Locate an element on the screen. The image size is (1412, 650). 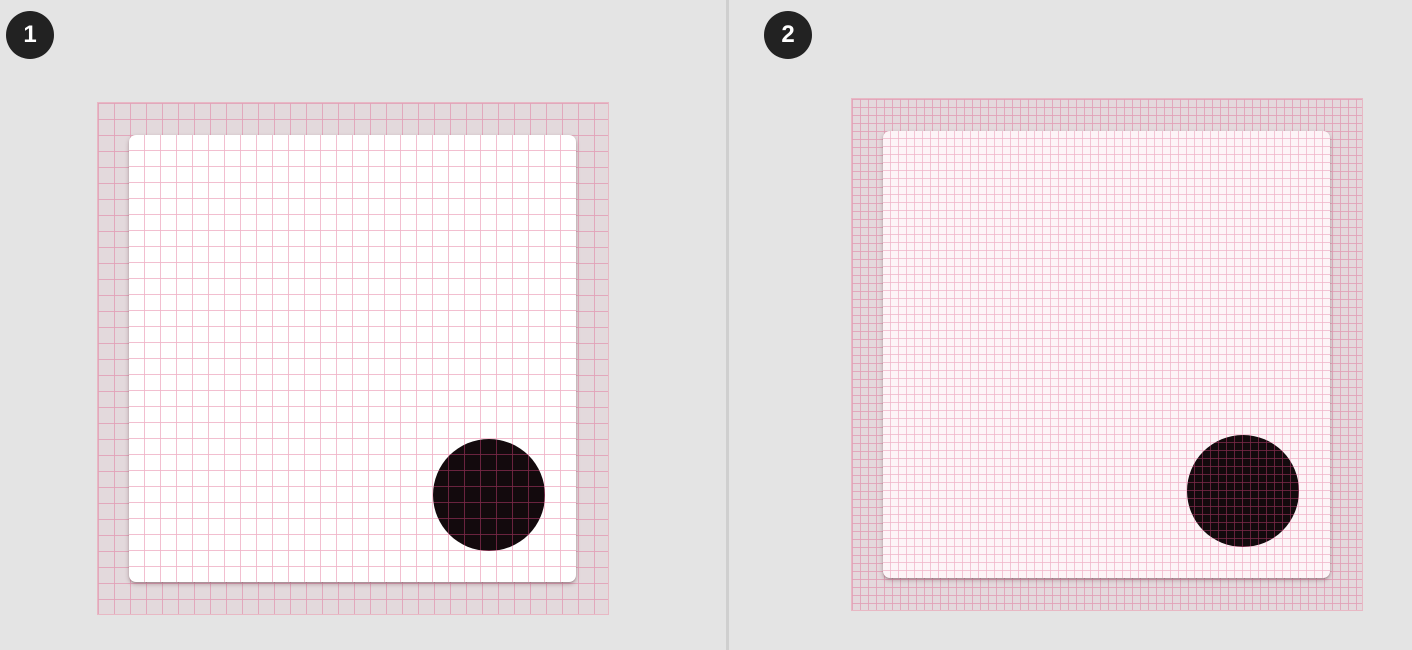
step-badge-2: 2 is located at coordinates (788, 35).